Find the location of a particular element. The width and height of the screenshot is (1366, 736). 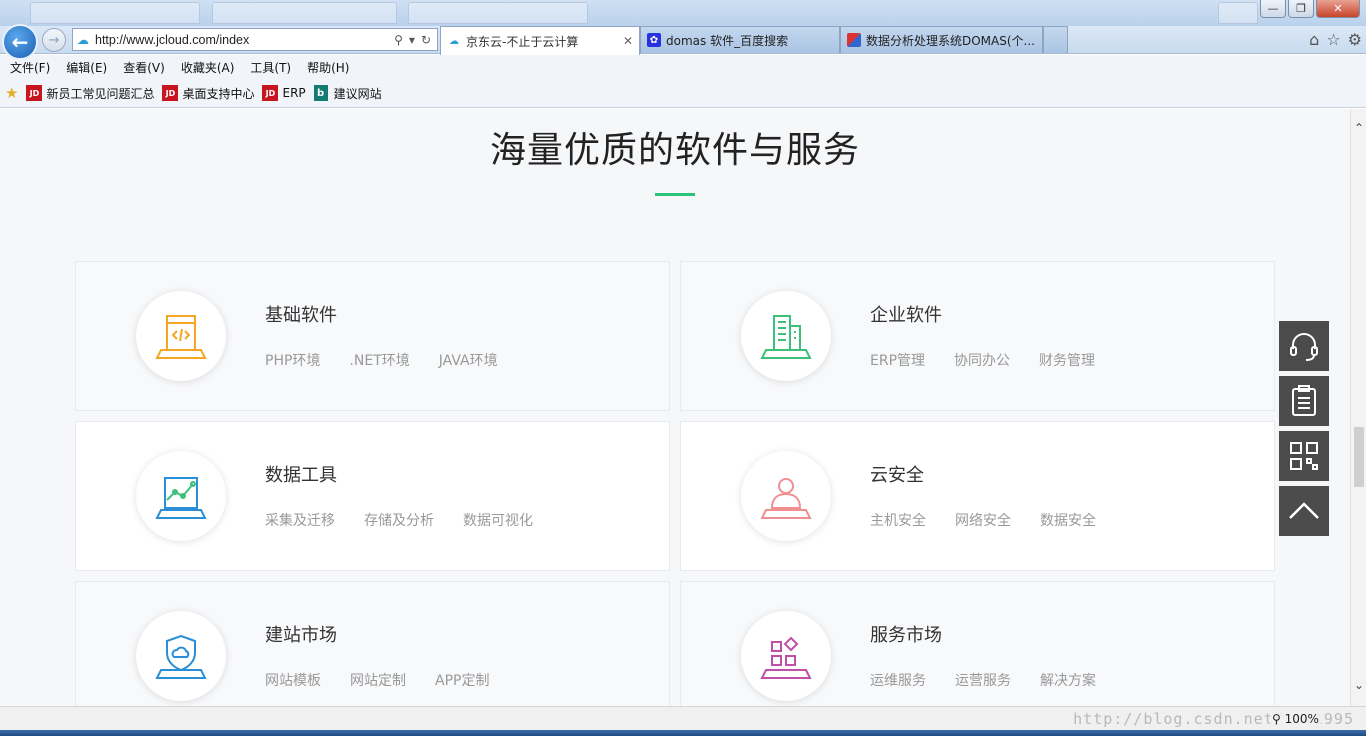

title-underline is located at coordinates (675, 194).